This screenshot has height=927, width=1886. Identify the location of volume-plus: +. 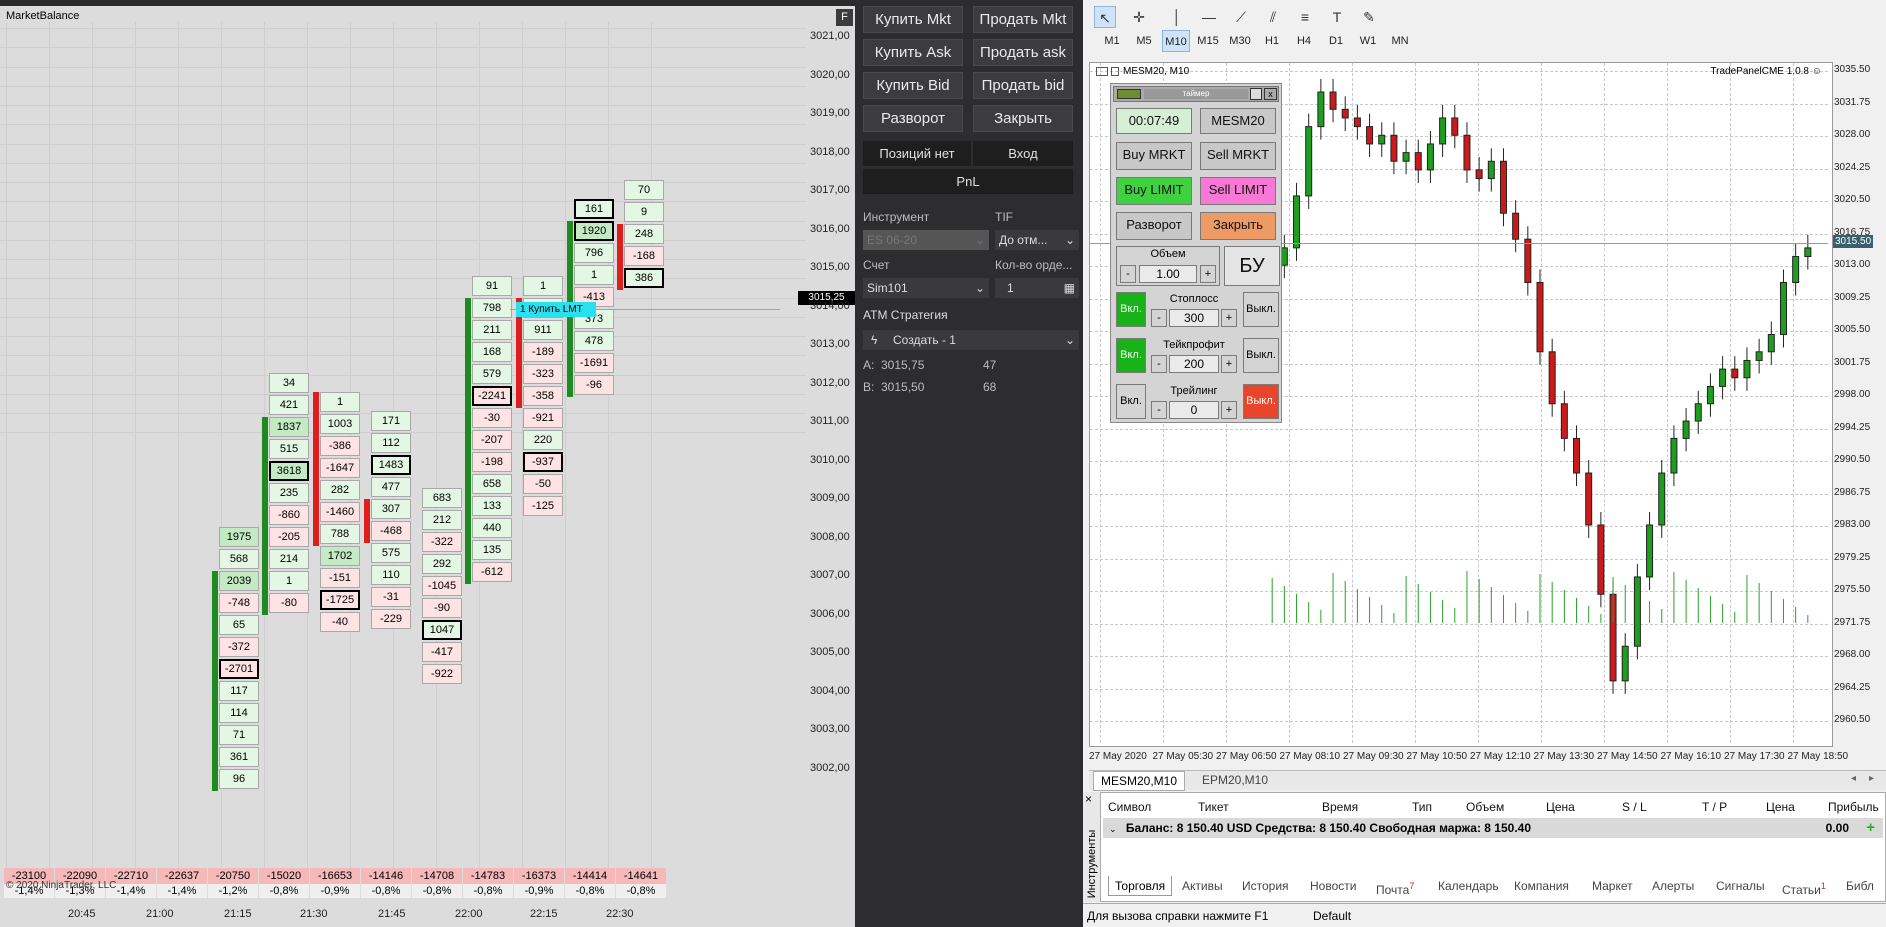
(1208, 274).